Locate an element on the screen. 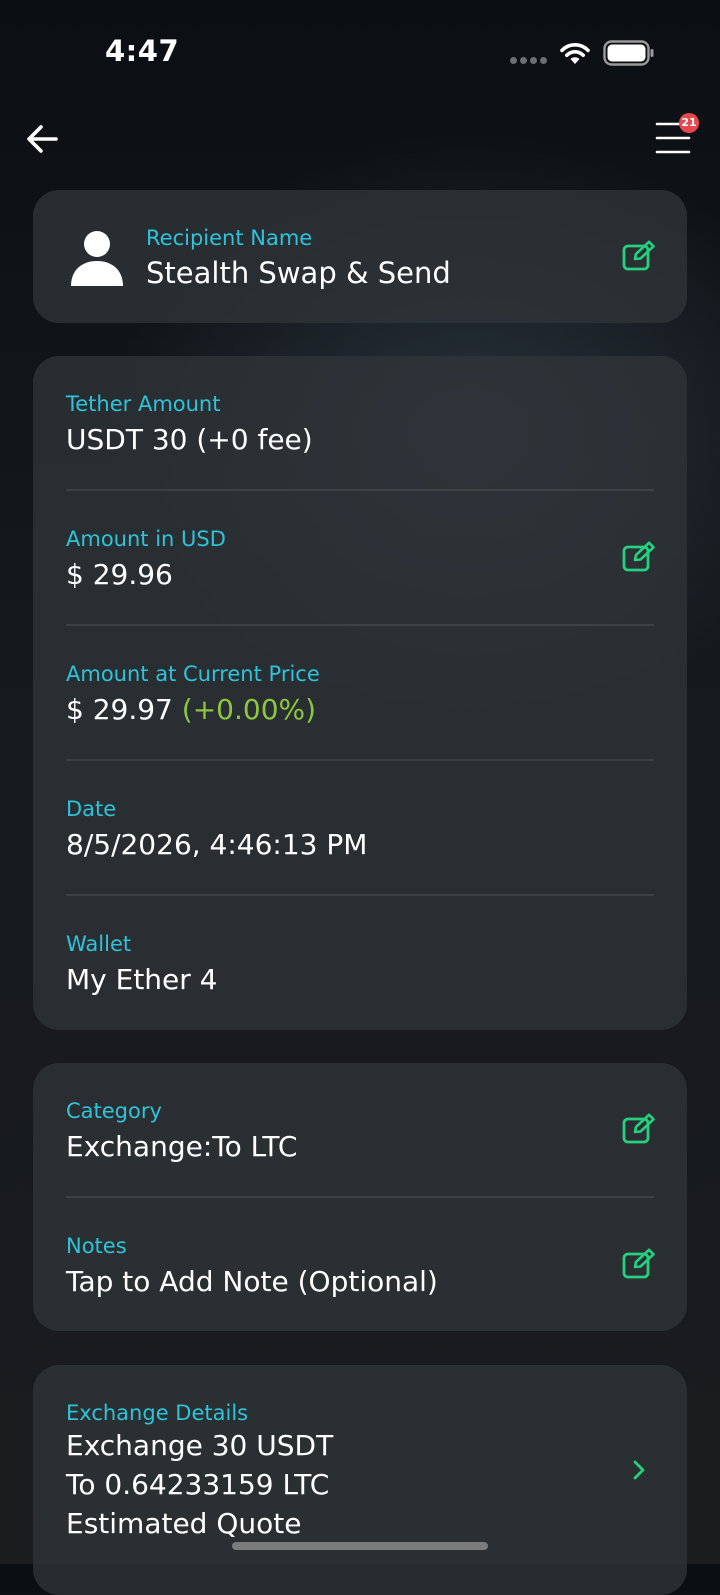 The width and height of the screenshot is (720, 1595). edit-recipient-button is located at coordinates (639, 256).